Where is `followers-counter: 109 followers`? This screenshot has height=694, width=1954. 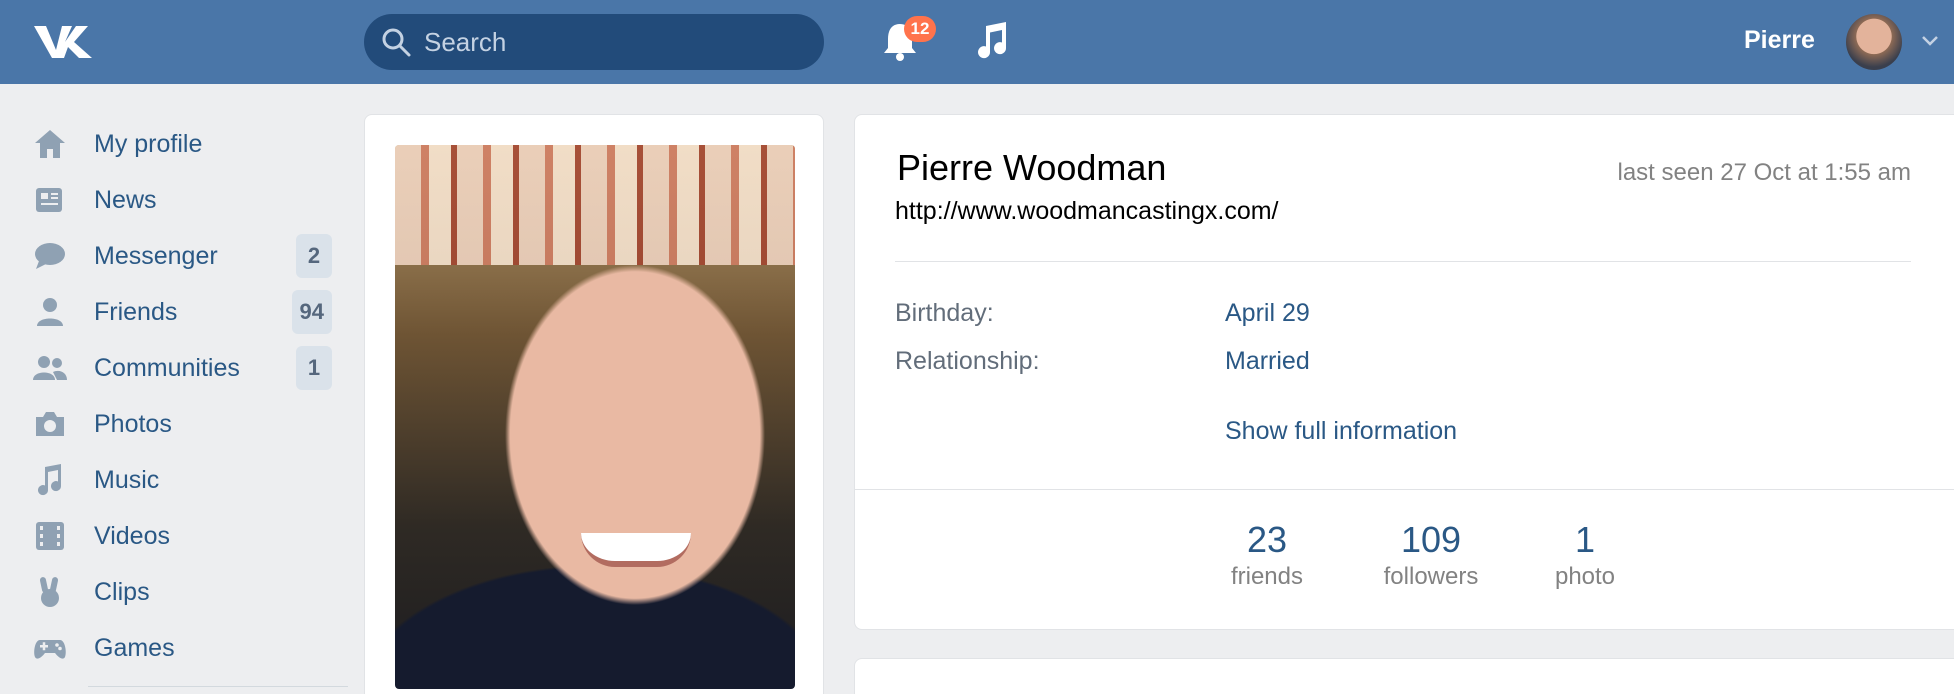
followers-counter: 109 followers is located at coordinates (1431, 555).